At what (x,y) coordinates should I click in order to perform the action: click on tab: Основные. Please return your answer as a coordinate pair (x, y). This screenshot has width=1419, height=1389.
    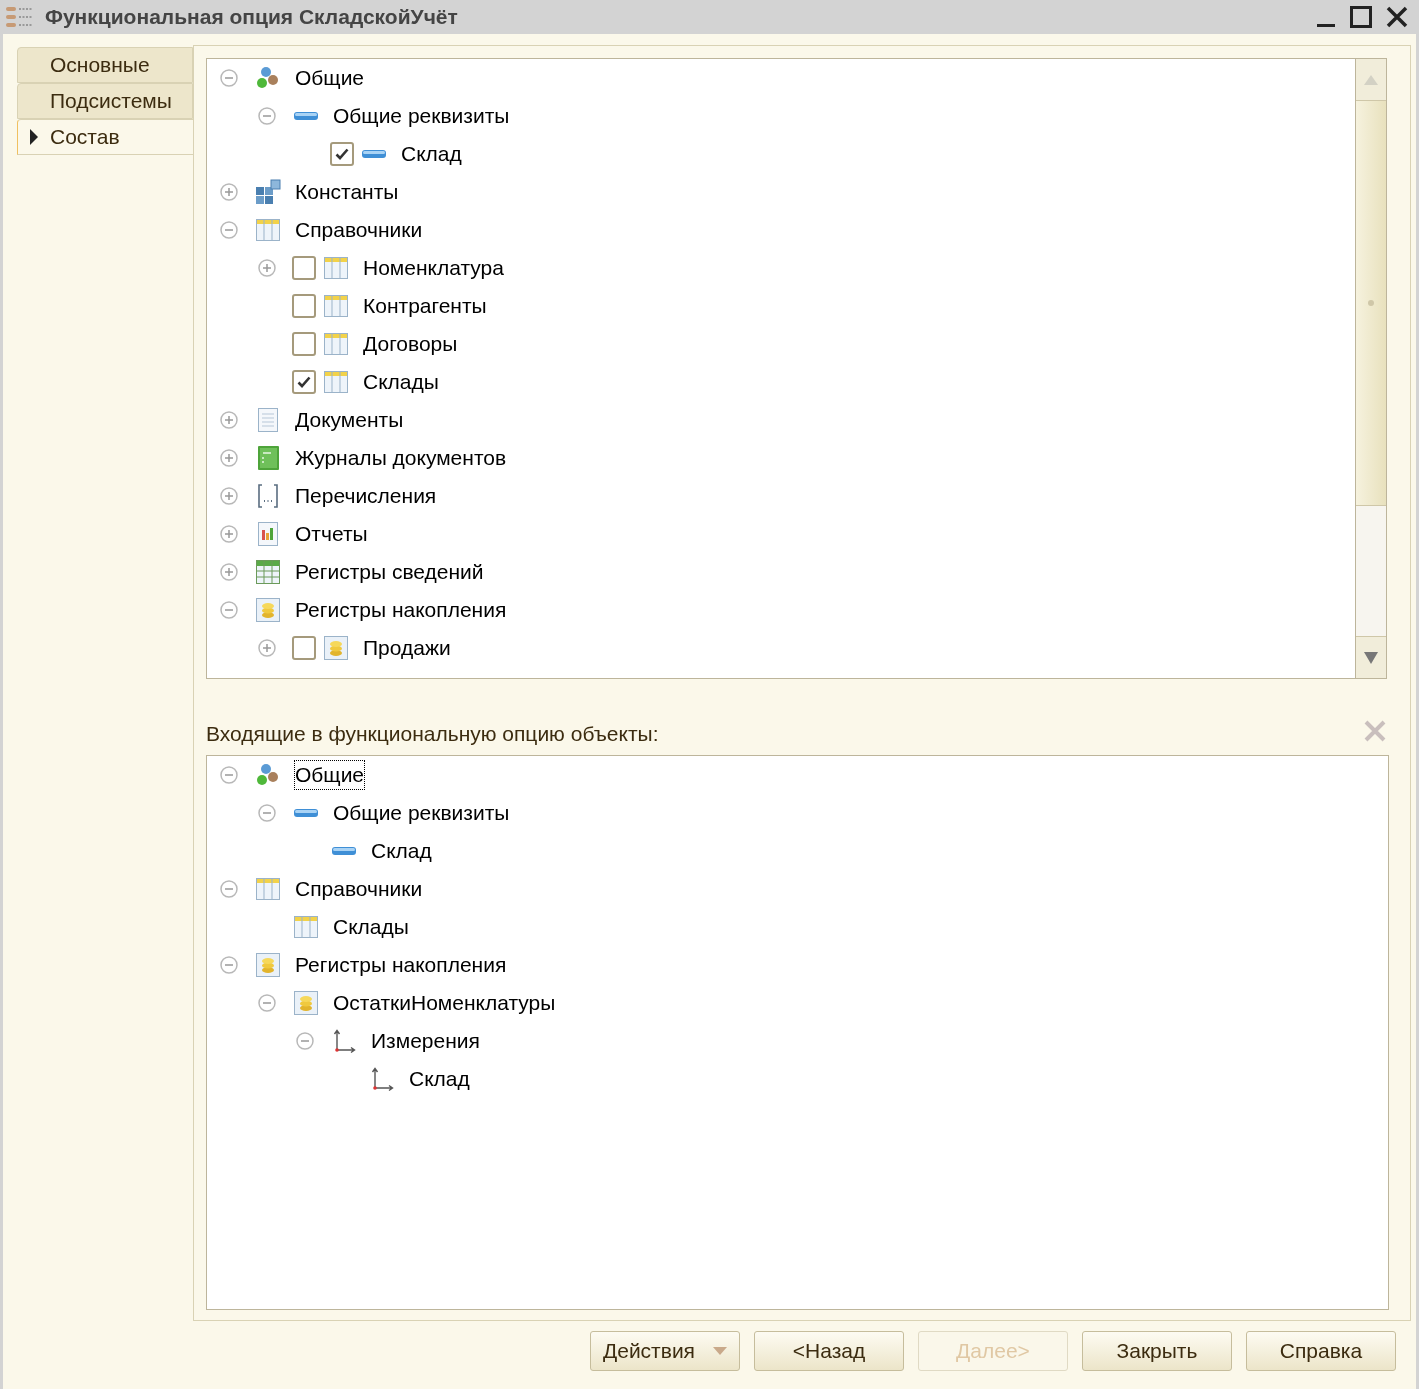
    Looking at the image, I should click on (105, 65).